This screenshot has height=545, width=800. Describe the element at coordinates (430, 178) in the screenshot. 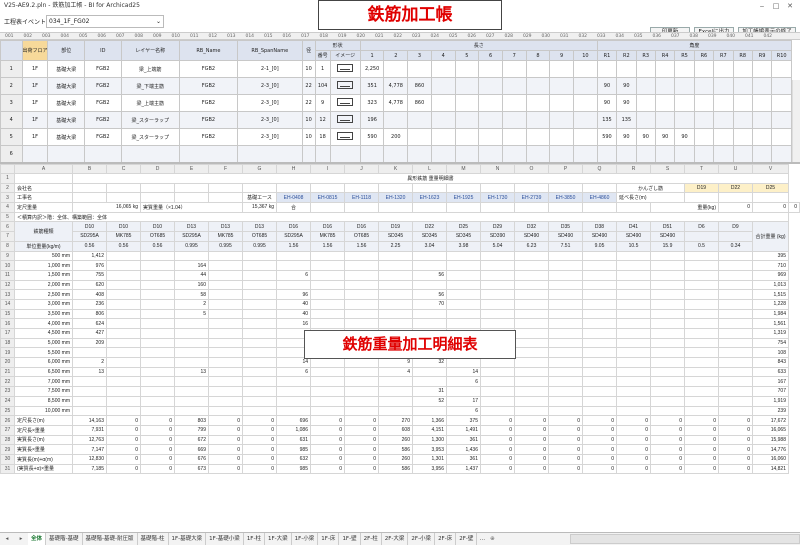

I see `doc-title: 異形鉄筋 重量明細書` at that location.